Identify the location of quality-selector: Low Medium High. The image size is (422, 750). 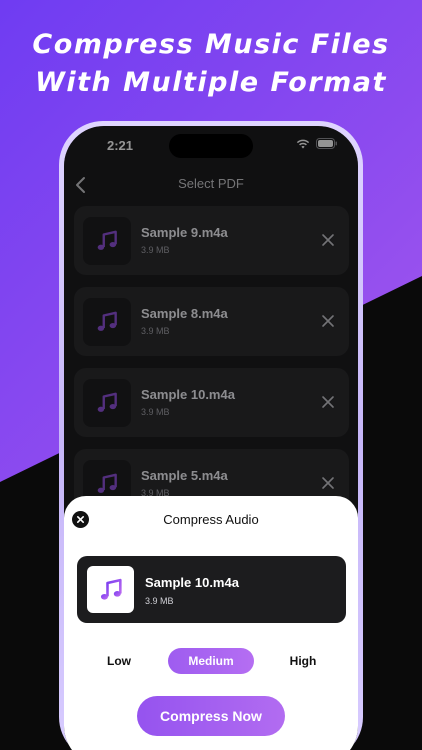
(211, 661).